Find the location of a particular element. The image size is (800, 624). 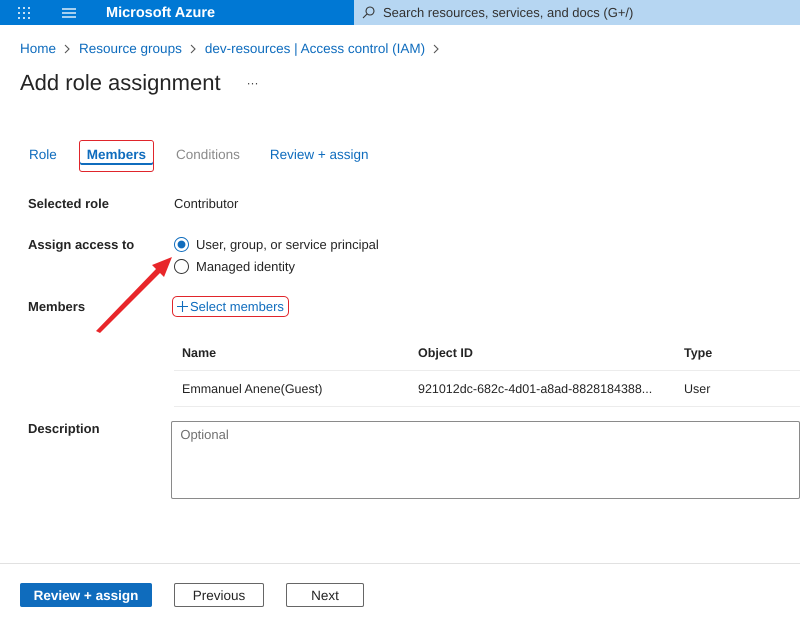

breadcrumb-link: Home is located at coordinates (38, 48).